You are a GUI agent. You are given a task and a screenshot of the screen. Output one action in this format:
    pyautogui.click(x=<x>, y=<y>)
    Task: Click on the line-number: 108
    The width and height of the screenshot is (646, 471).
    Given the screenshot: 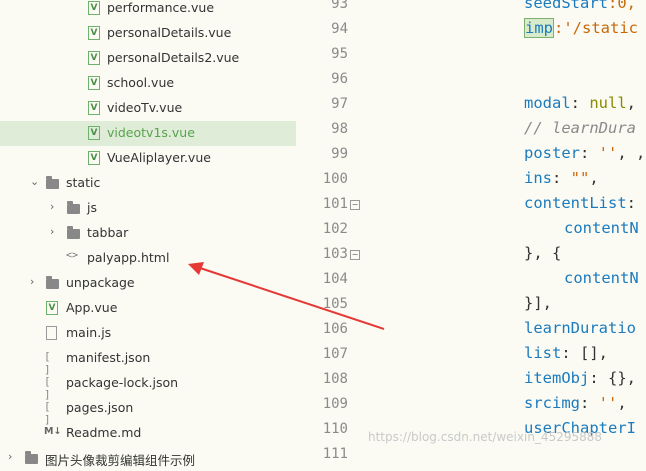 What is the action you would take?
    pyautogui.click(x=335, y=379)
    